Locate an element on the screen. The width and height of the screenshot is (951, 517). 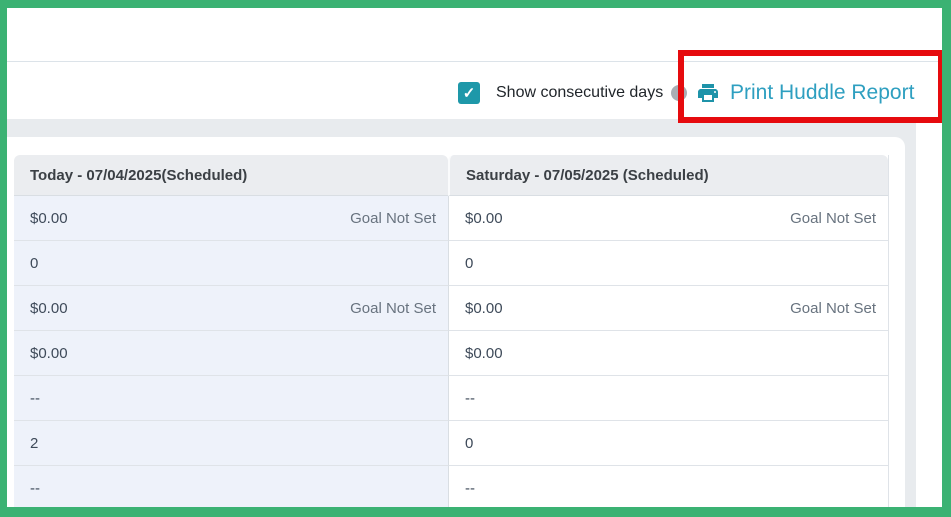
print-huddle-report-button: Print Huddle Report is located at coordinates (805, 93).